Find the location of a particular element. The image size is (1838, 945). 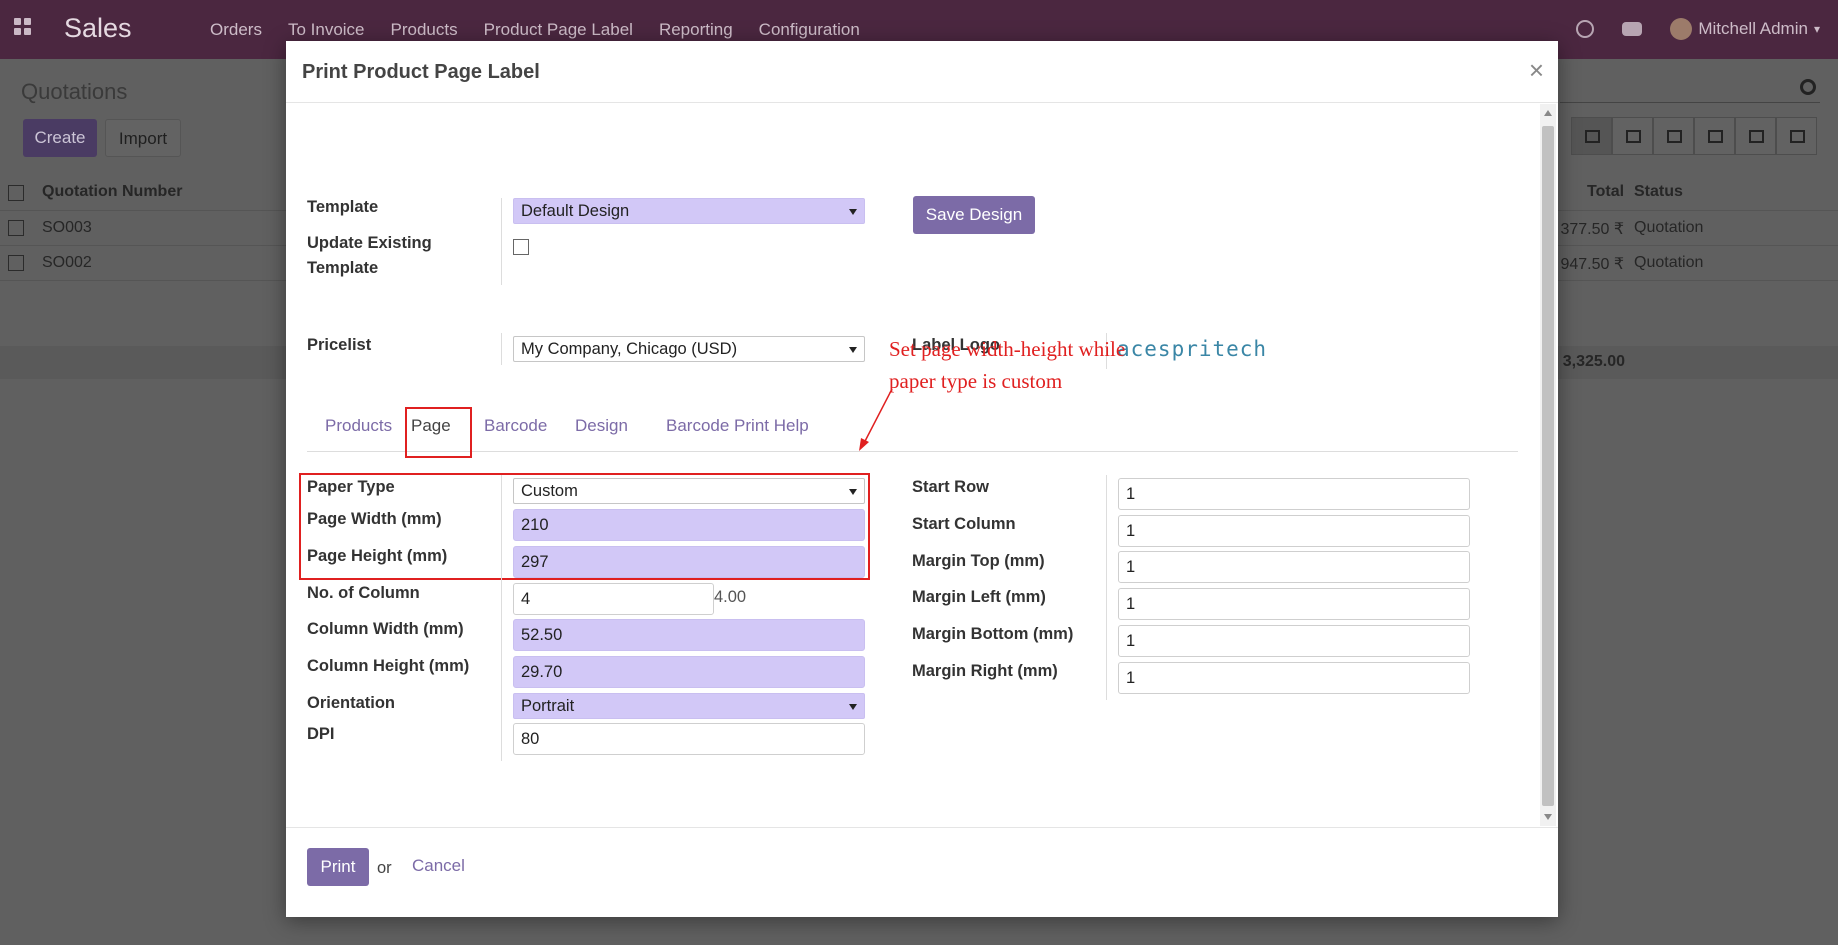

tab-barcode: Barcode is located at coordinates (515, 426).